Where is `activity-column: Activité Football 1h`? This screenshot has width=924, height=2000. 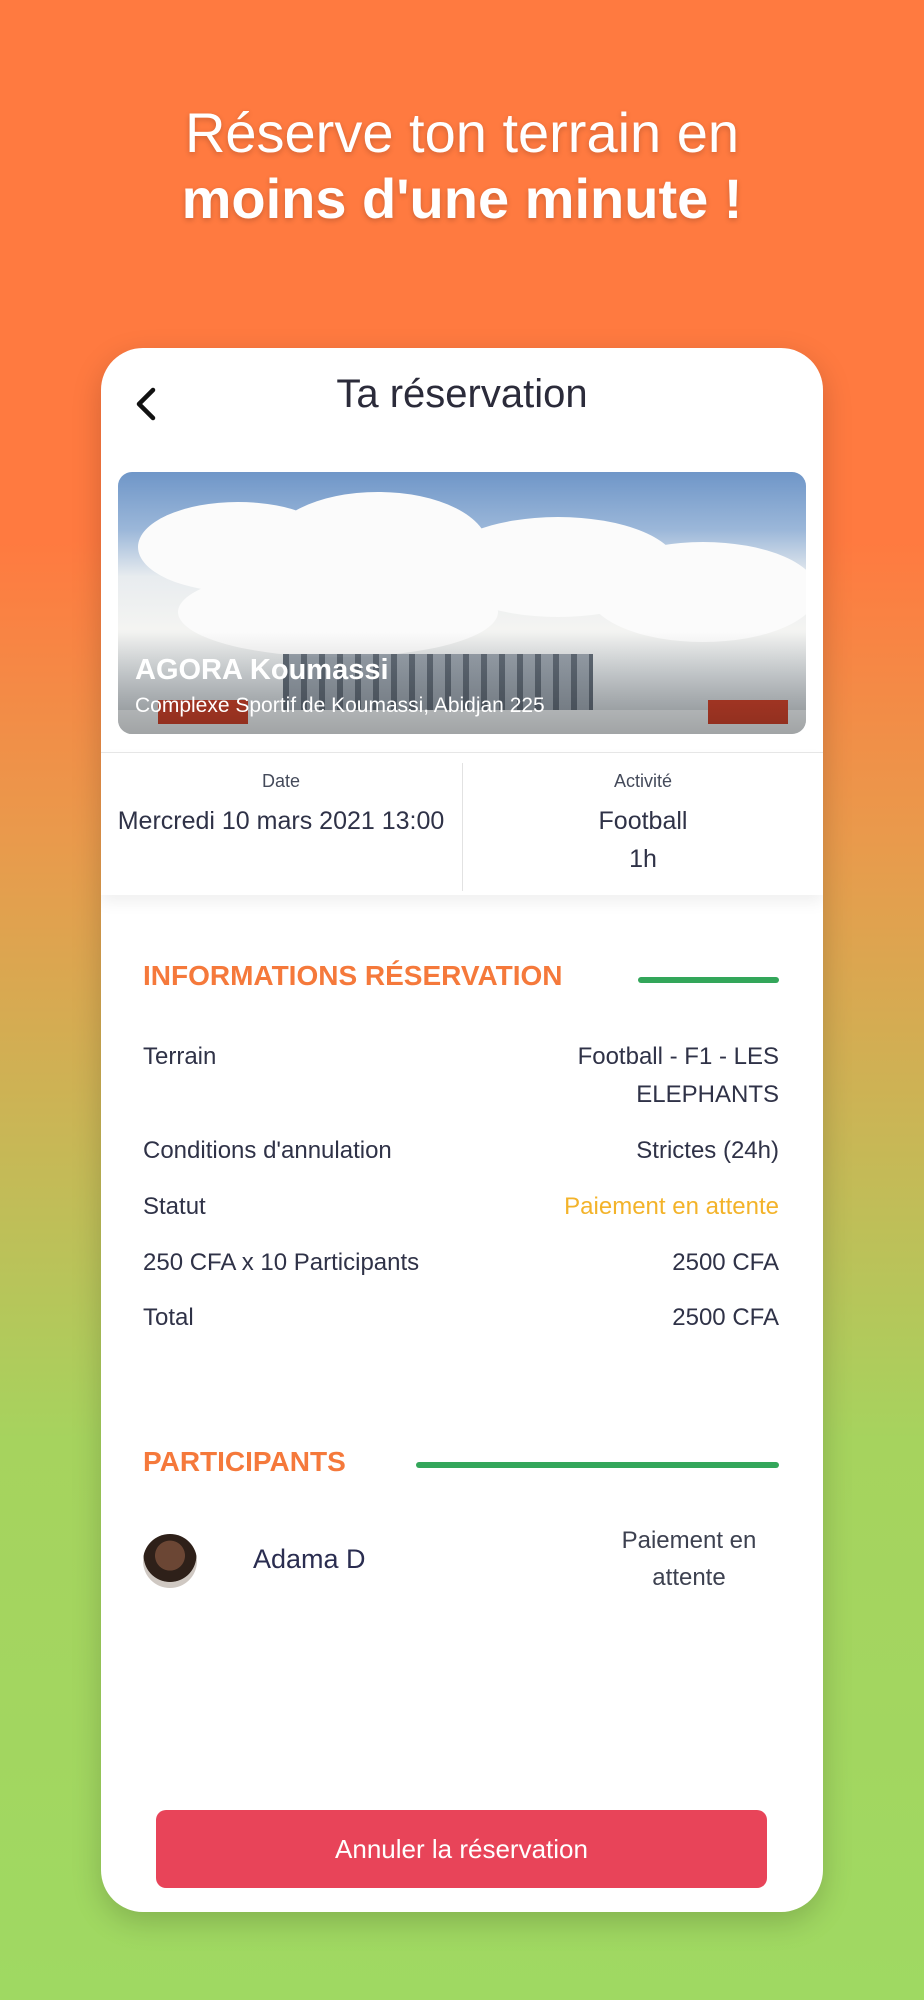 activity-column: Activité Football 1h is located at coordinates (643, 815).